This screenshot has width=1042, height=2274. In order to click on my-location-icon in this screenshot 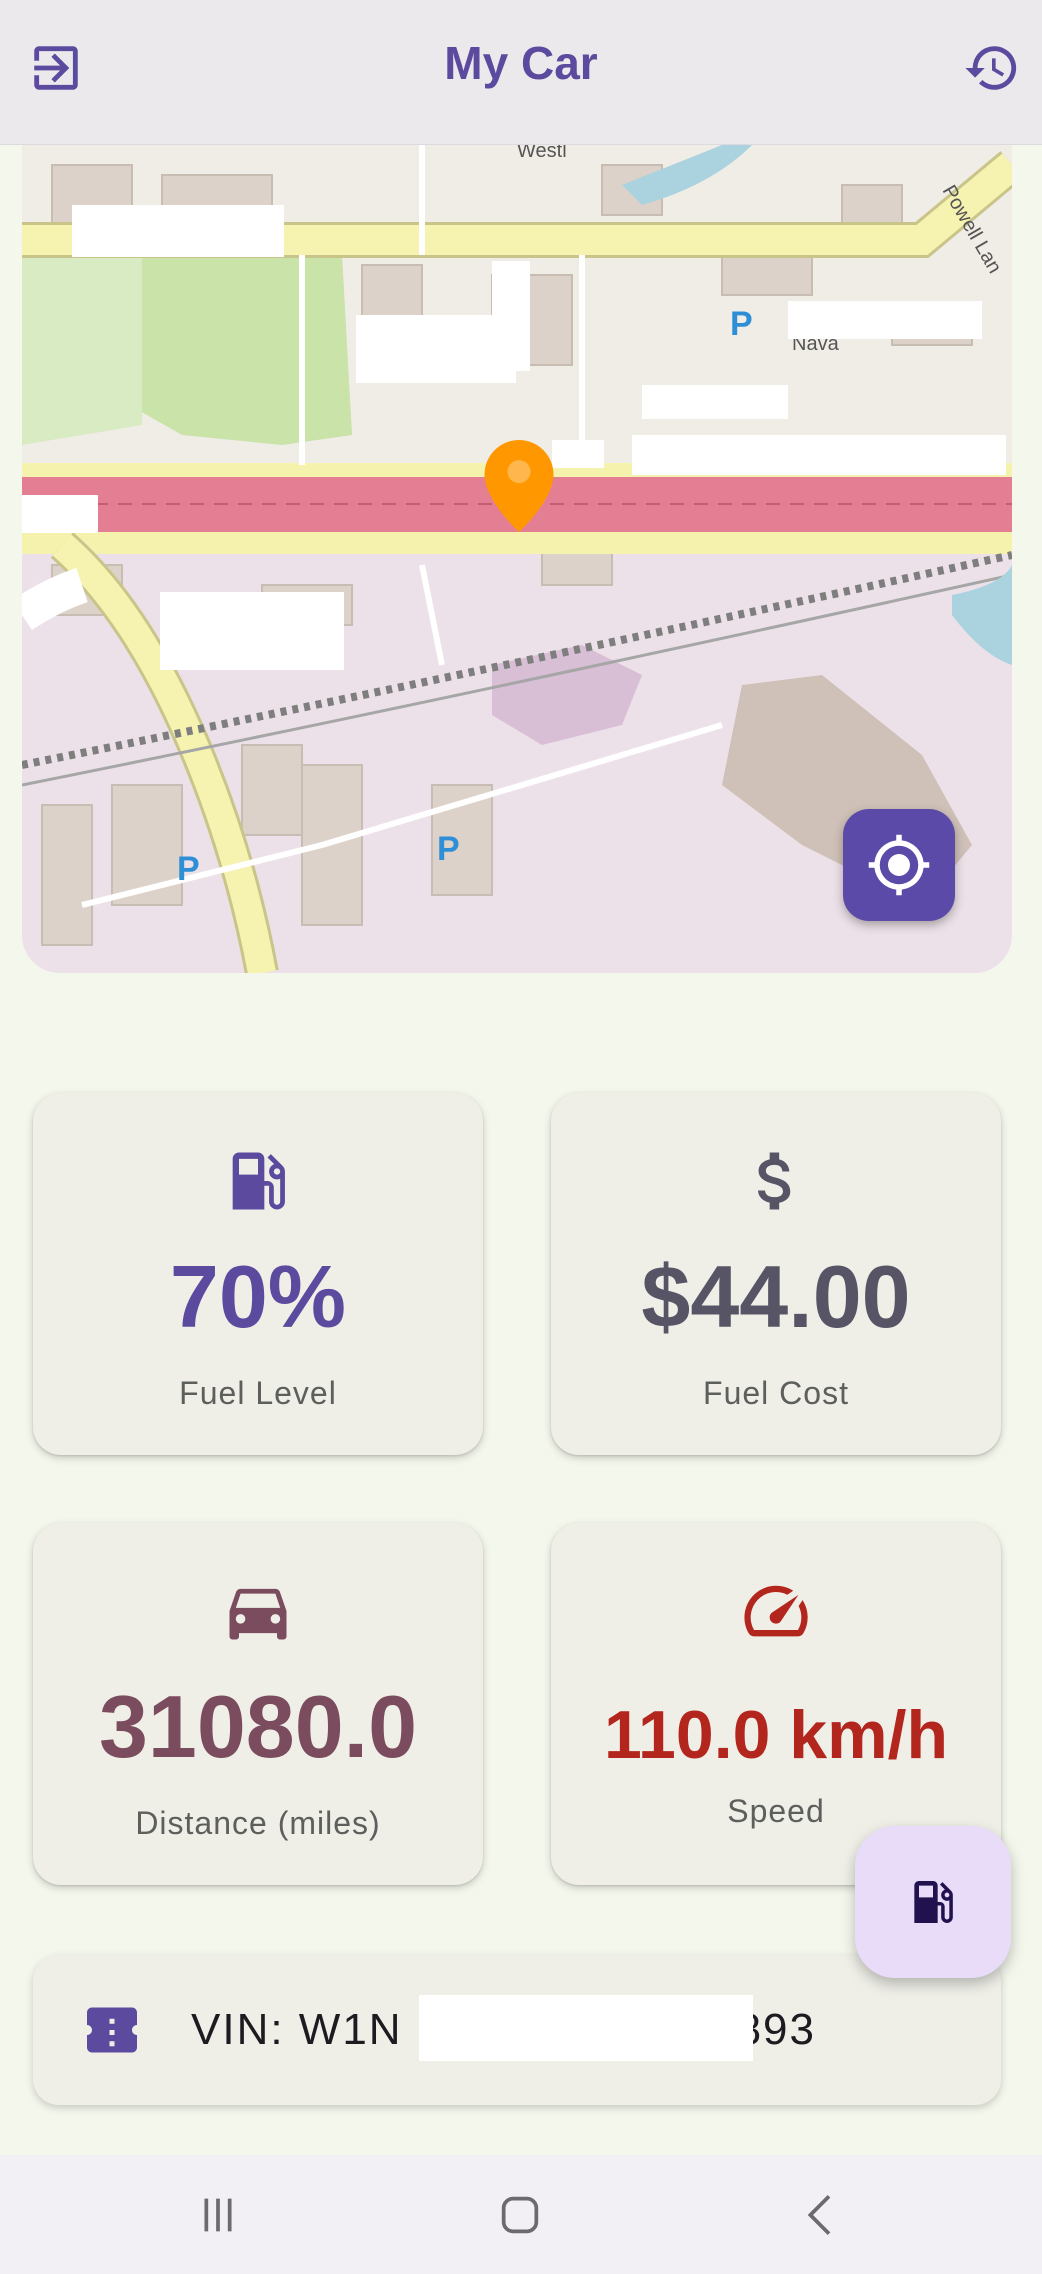, I will do `click(899, 865)`.